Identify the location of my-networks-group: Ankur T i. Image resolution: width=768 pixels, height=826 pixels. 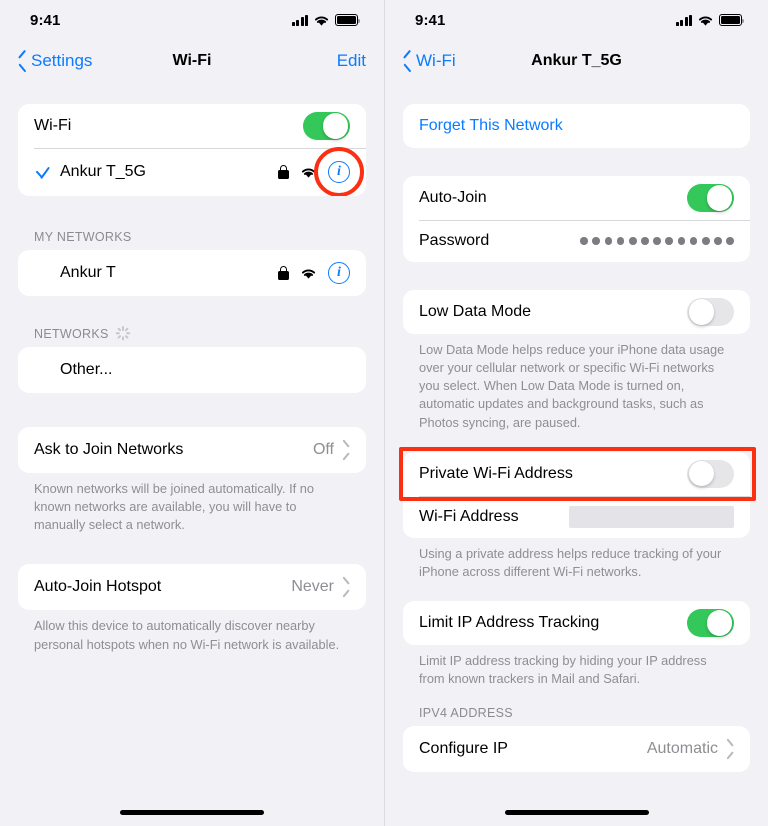
(192, 273).